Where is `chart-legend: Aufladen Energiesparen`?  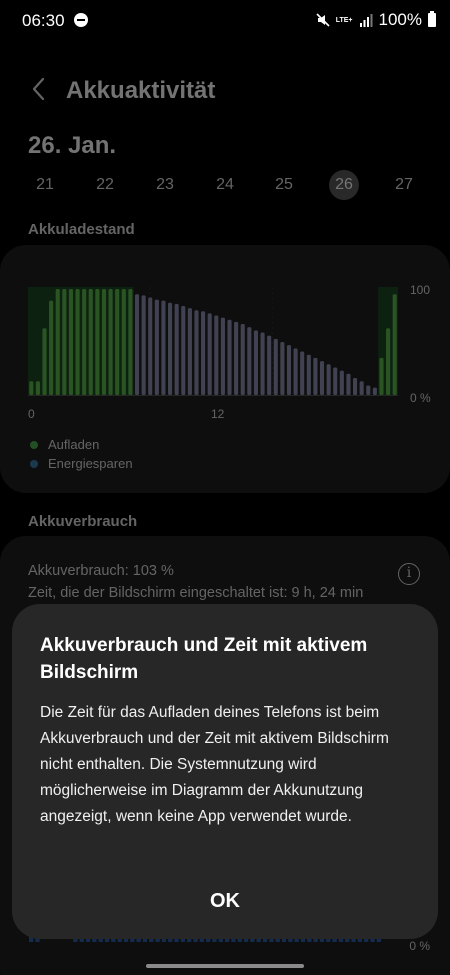 chart-legend: Aufladen Energiesparen is located at coordinates (81, 454).